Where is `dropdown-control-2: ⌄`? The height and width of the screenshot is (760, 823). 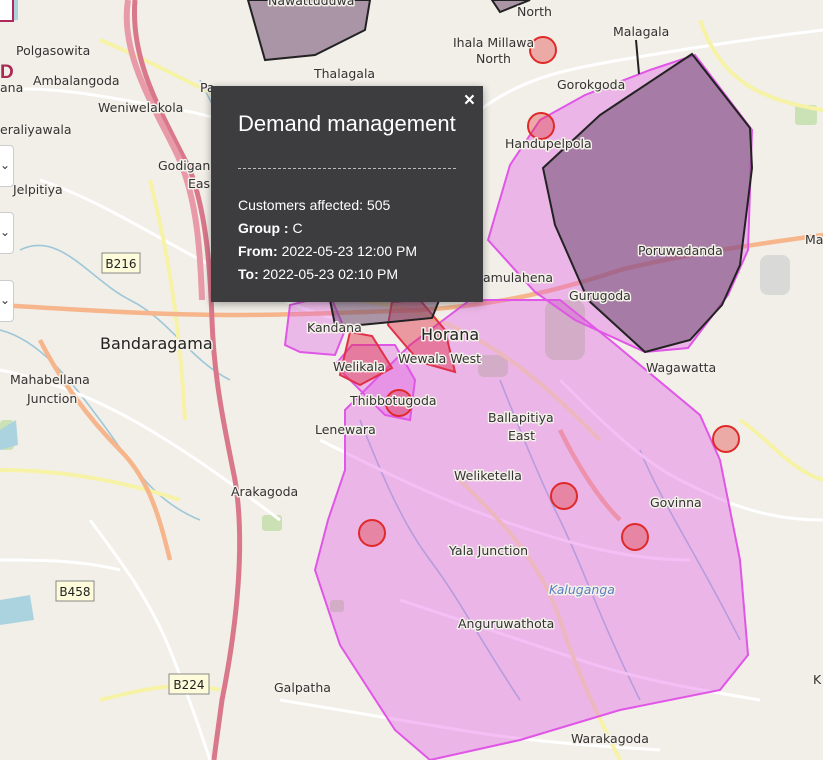
dropdown-control-2: ⌄ is located at coordinates (7, 233).